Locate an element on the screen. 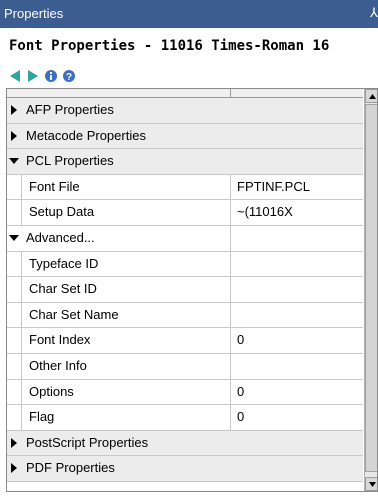  property-value: ~(11016X is located at coordinates (265, 211).